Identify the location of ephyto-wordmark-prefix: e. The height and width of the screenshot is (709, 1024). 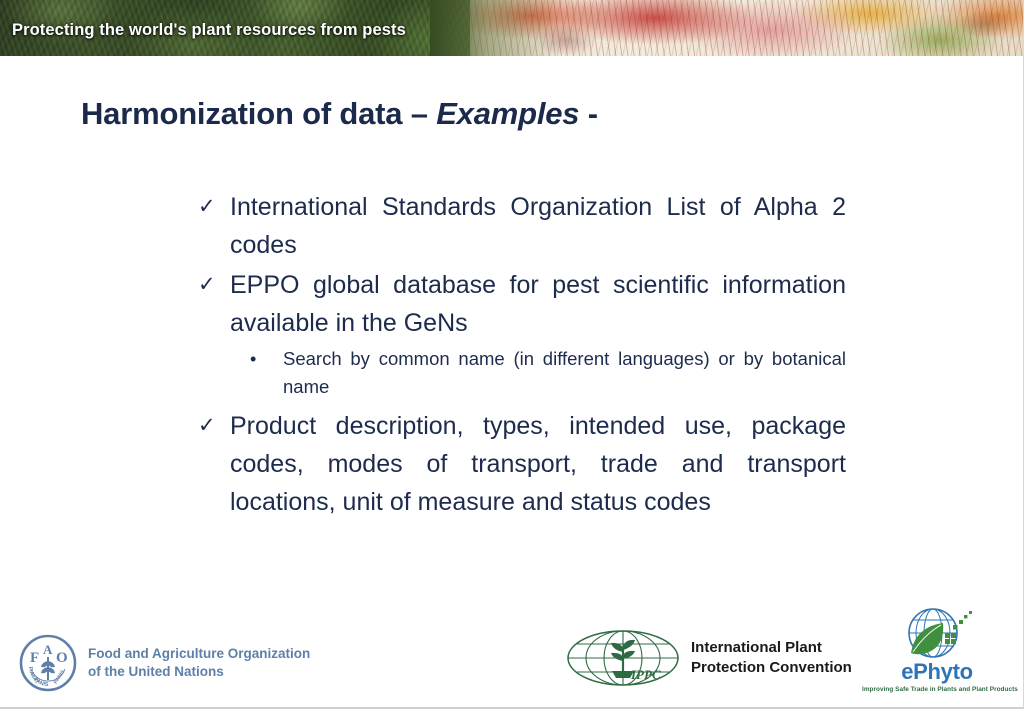
(907, 671).